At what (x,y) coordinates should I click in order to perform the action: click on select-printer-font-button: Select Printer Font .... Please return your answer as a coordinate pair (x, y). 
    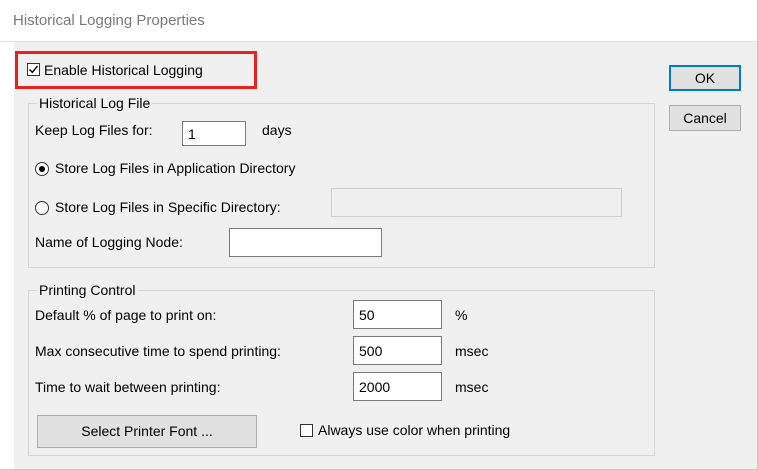
    Looking at the image, I should click on (147, 431).